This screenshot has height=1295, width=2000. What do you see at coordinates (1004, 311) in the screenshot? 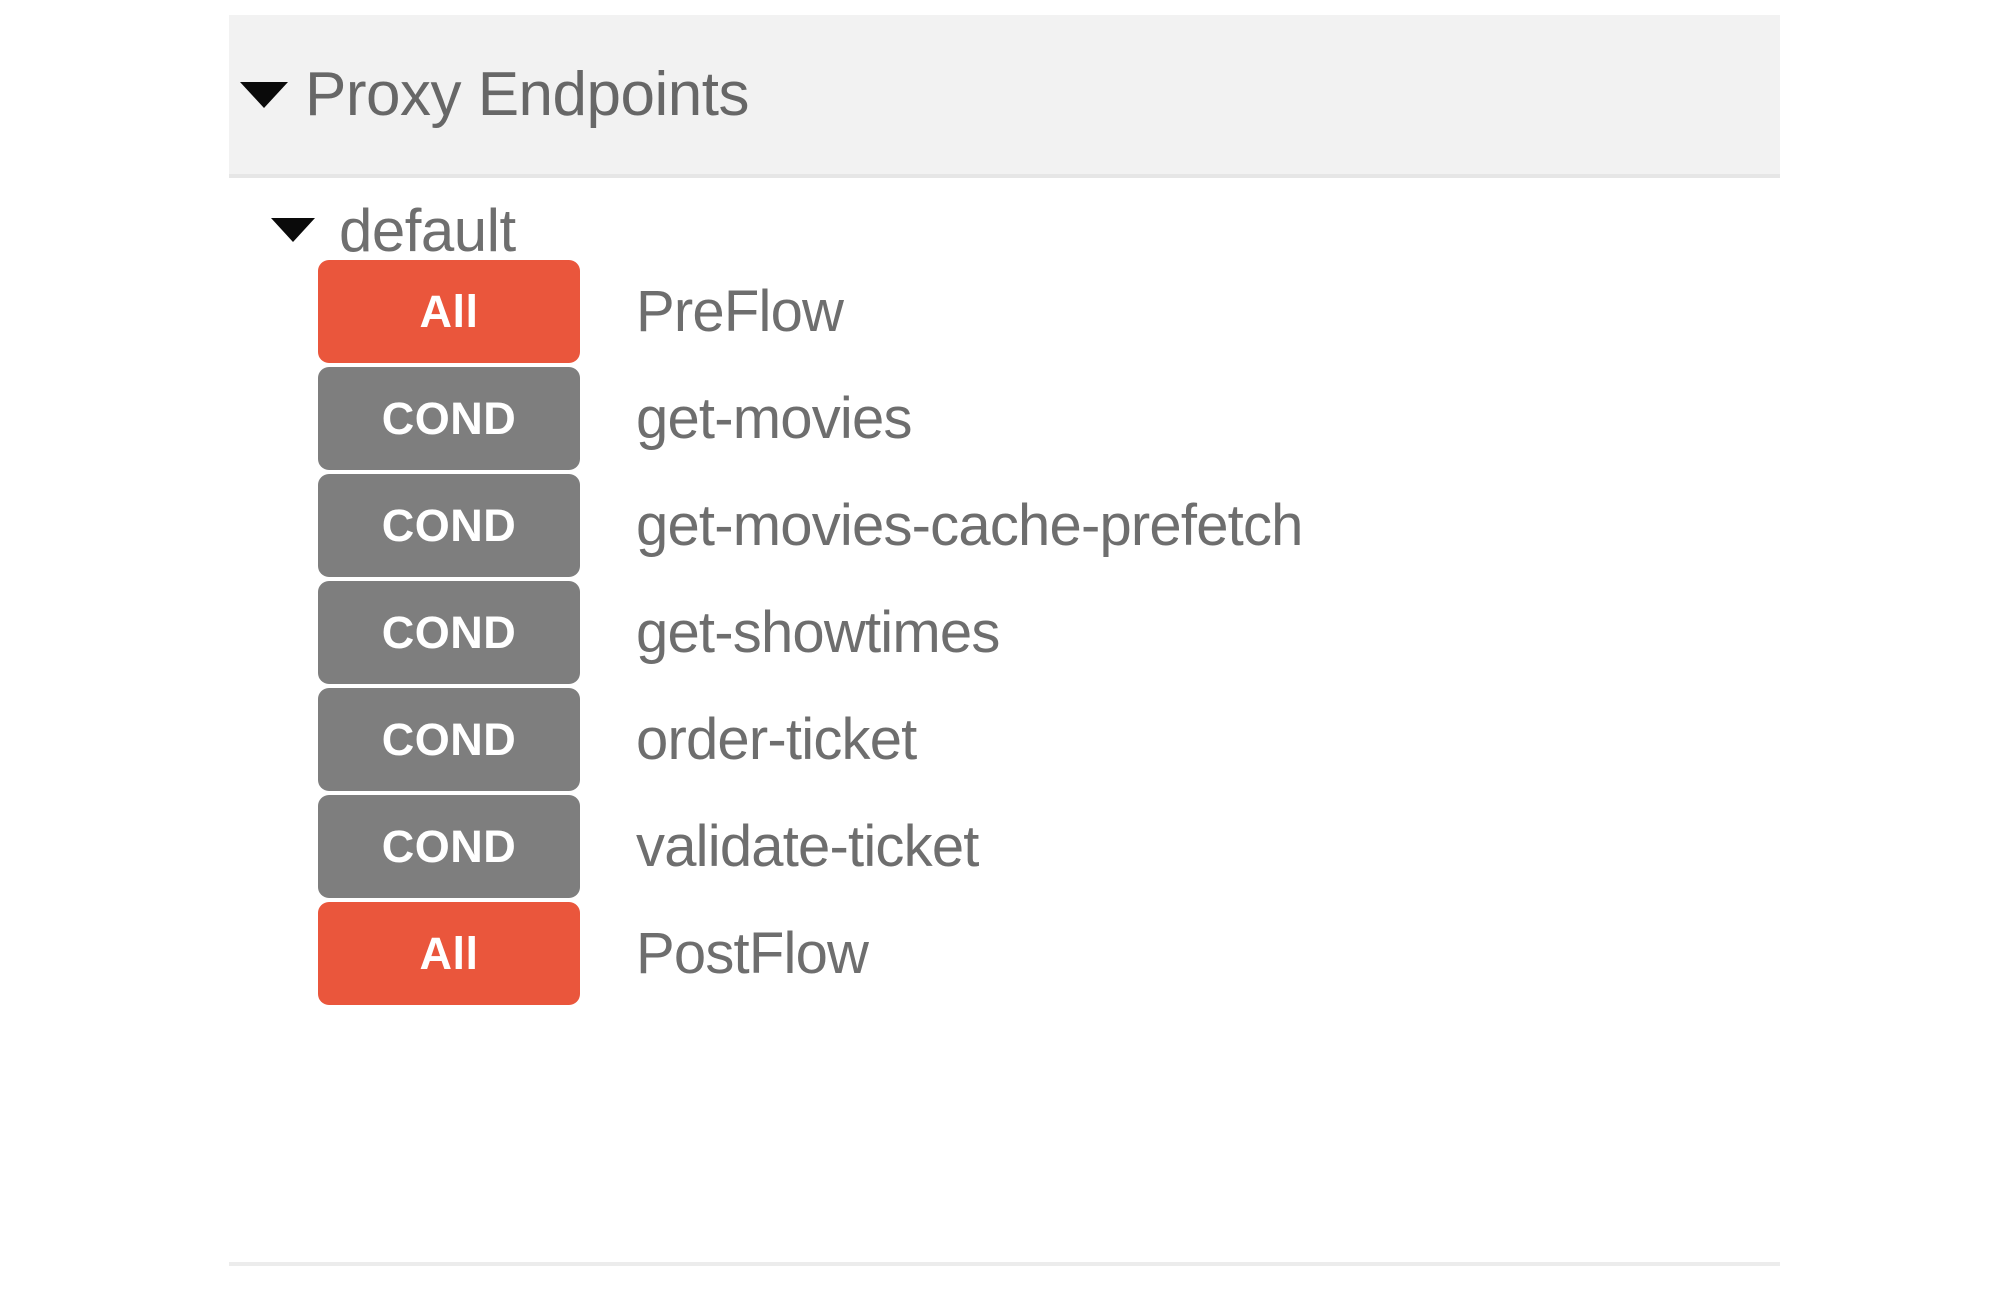
I see `flow-row: All PreFlow` at bounding box center [1004, 311].